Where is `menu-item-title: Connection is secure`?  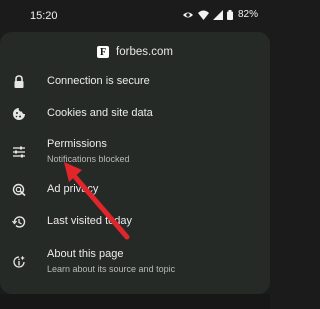 menu-item-title: Connection is secure is located at coordinates (98, 81).